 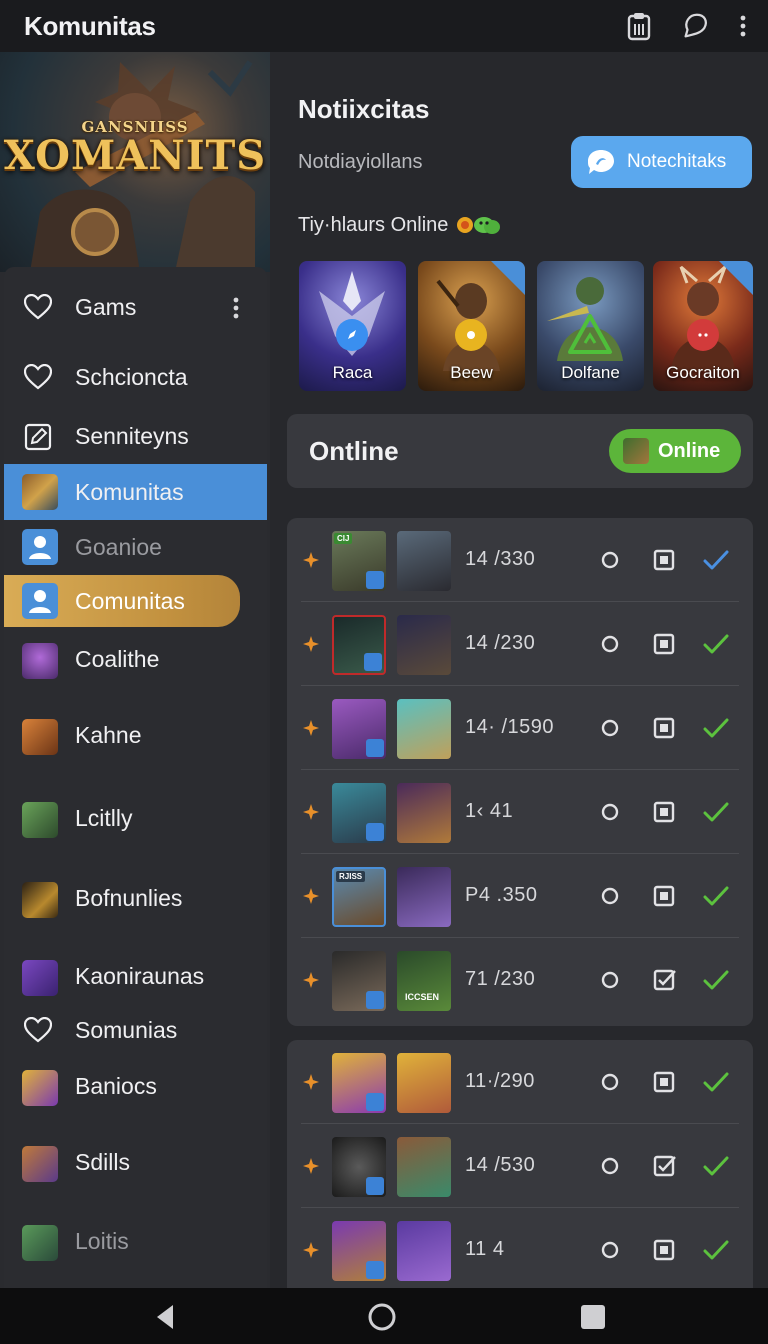 I want to click on player-row: RJISS P4 .350, so click(x=520, y=896).